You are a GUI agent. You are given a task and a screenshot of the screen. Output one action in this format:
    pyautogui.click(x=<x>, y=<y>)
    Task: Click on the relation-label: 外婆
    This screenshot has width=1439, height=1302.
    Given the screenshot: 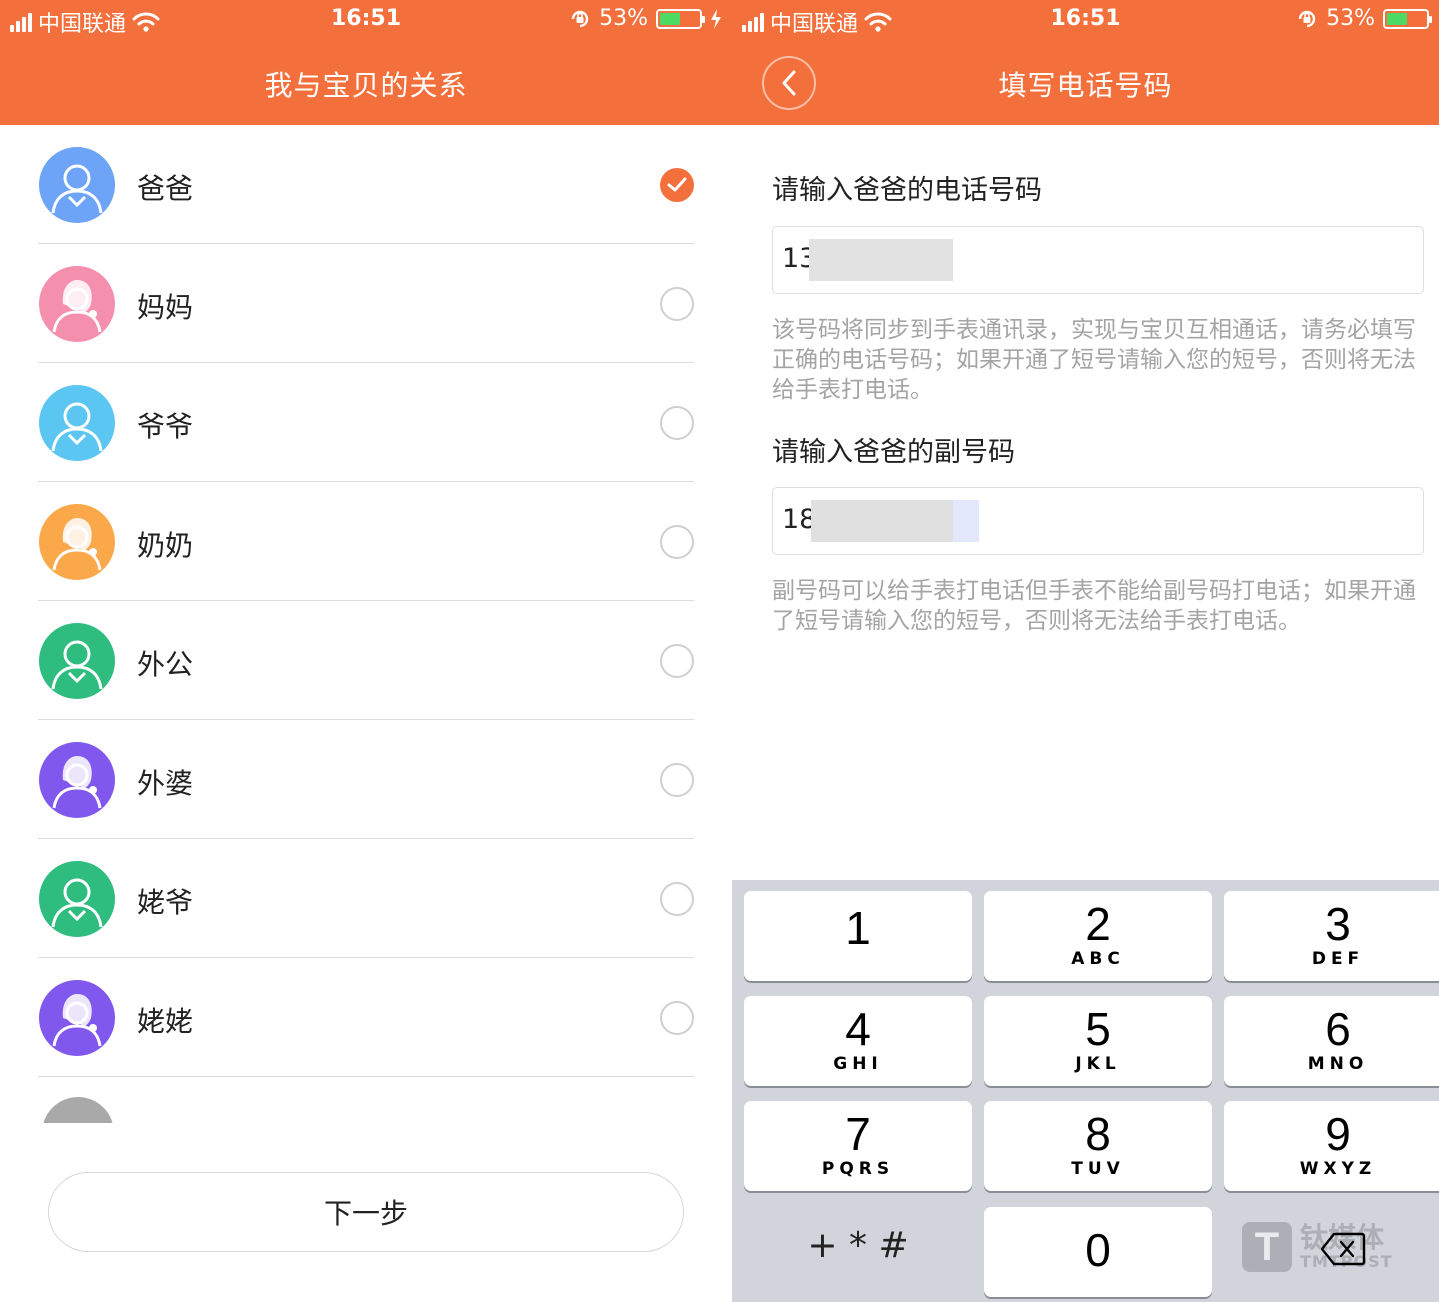 What is the action you would take?
    pyautogui.click(x=165, y=783)
    